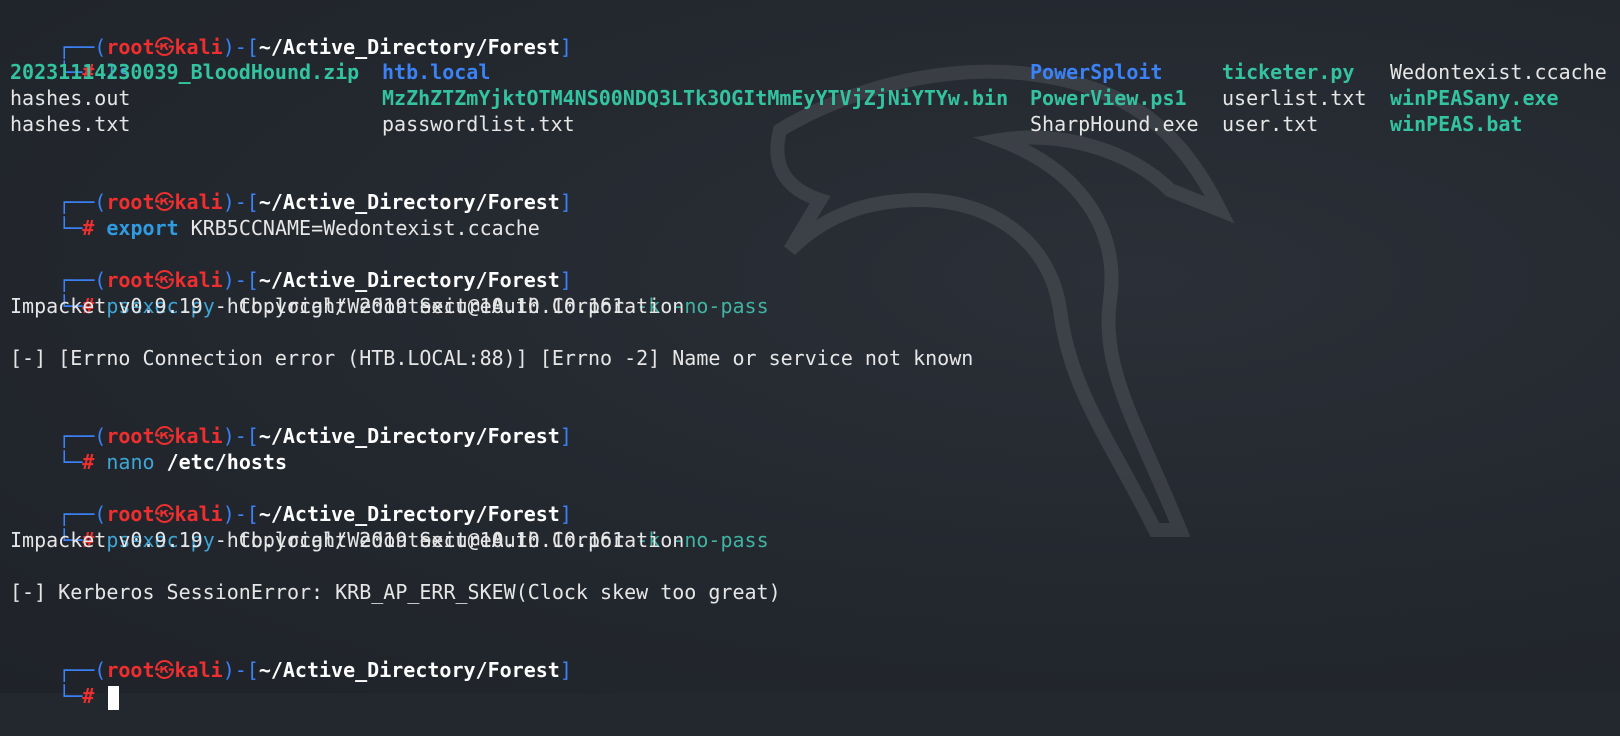 Image resolution: width=1620 pixels, height=736 pixels. What do you see at coordinates (1108, 98) in the screenshot?
I see `list-item: PowerView.ps1` at bounding box center [1108, 98].